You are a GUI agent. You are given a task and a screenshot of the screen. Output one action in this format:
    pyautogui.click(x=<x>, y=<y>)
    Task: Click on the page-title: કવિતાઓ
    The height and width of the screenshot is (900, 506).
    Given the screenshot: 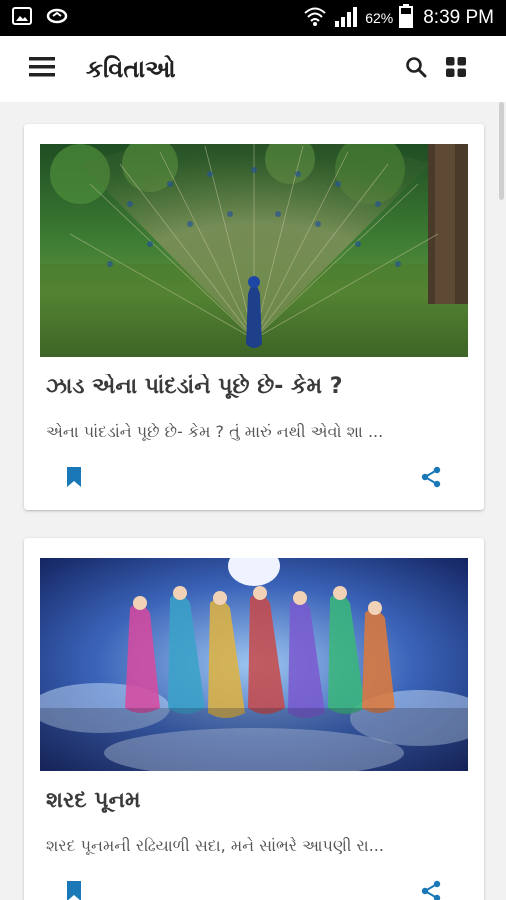 What is the action you would take?
    pyautogui.click(x=131, y=69)
    